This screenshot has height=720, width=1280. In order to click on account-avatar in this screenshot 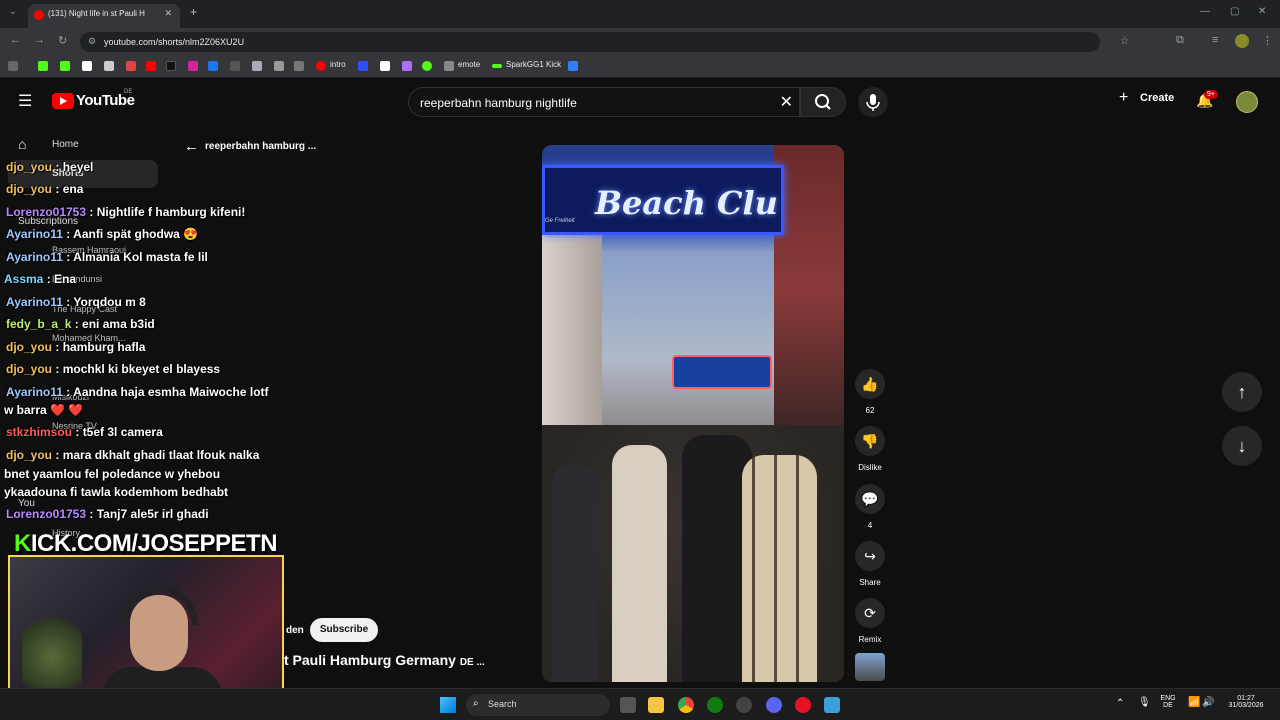, I will do `click(1247, 102)`.